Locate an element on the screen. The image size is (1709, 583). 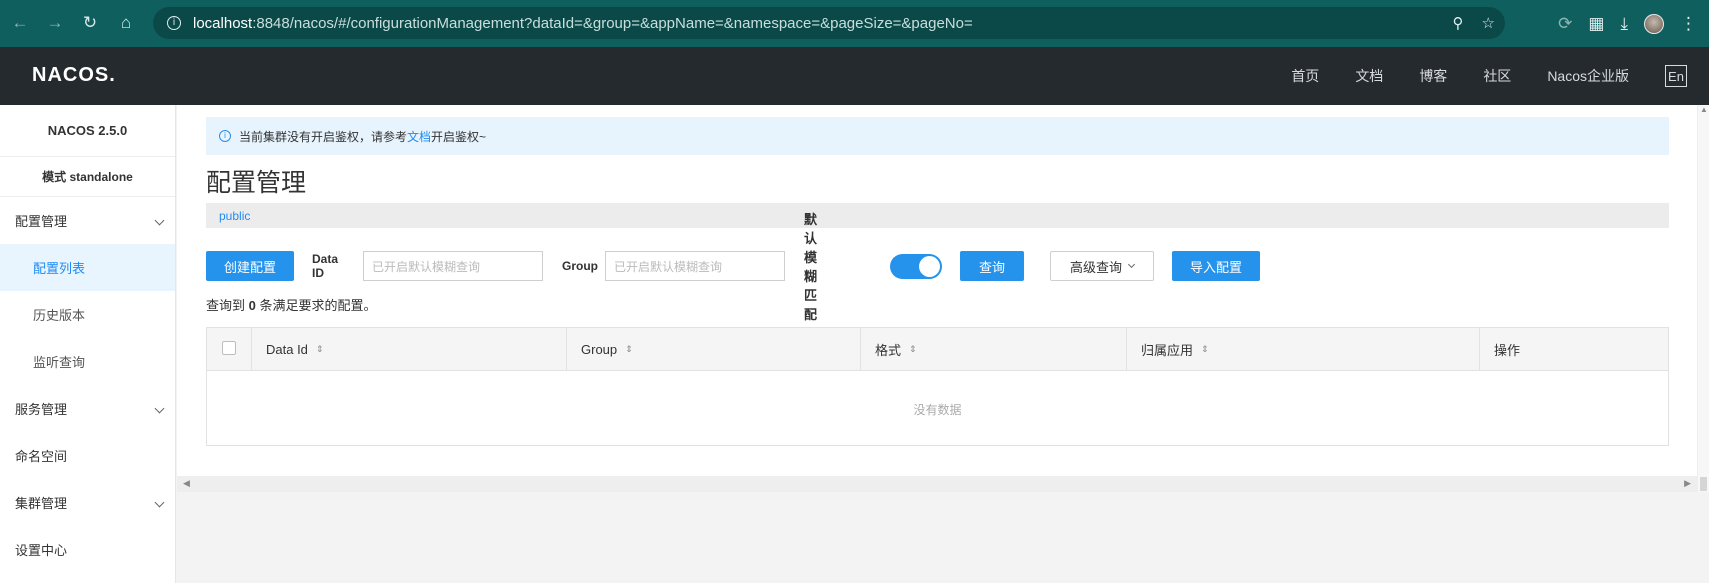
create-config-button: 创建配置 is located at coordinates (250, 266).